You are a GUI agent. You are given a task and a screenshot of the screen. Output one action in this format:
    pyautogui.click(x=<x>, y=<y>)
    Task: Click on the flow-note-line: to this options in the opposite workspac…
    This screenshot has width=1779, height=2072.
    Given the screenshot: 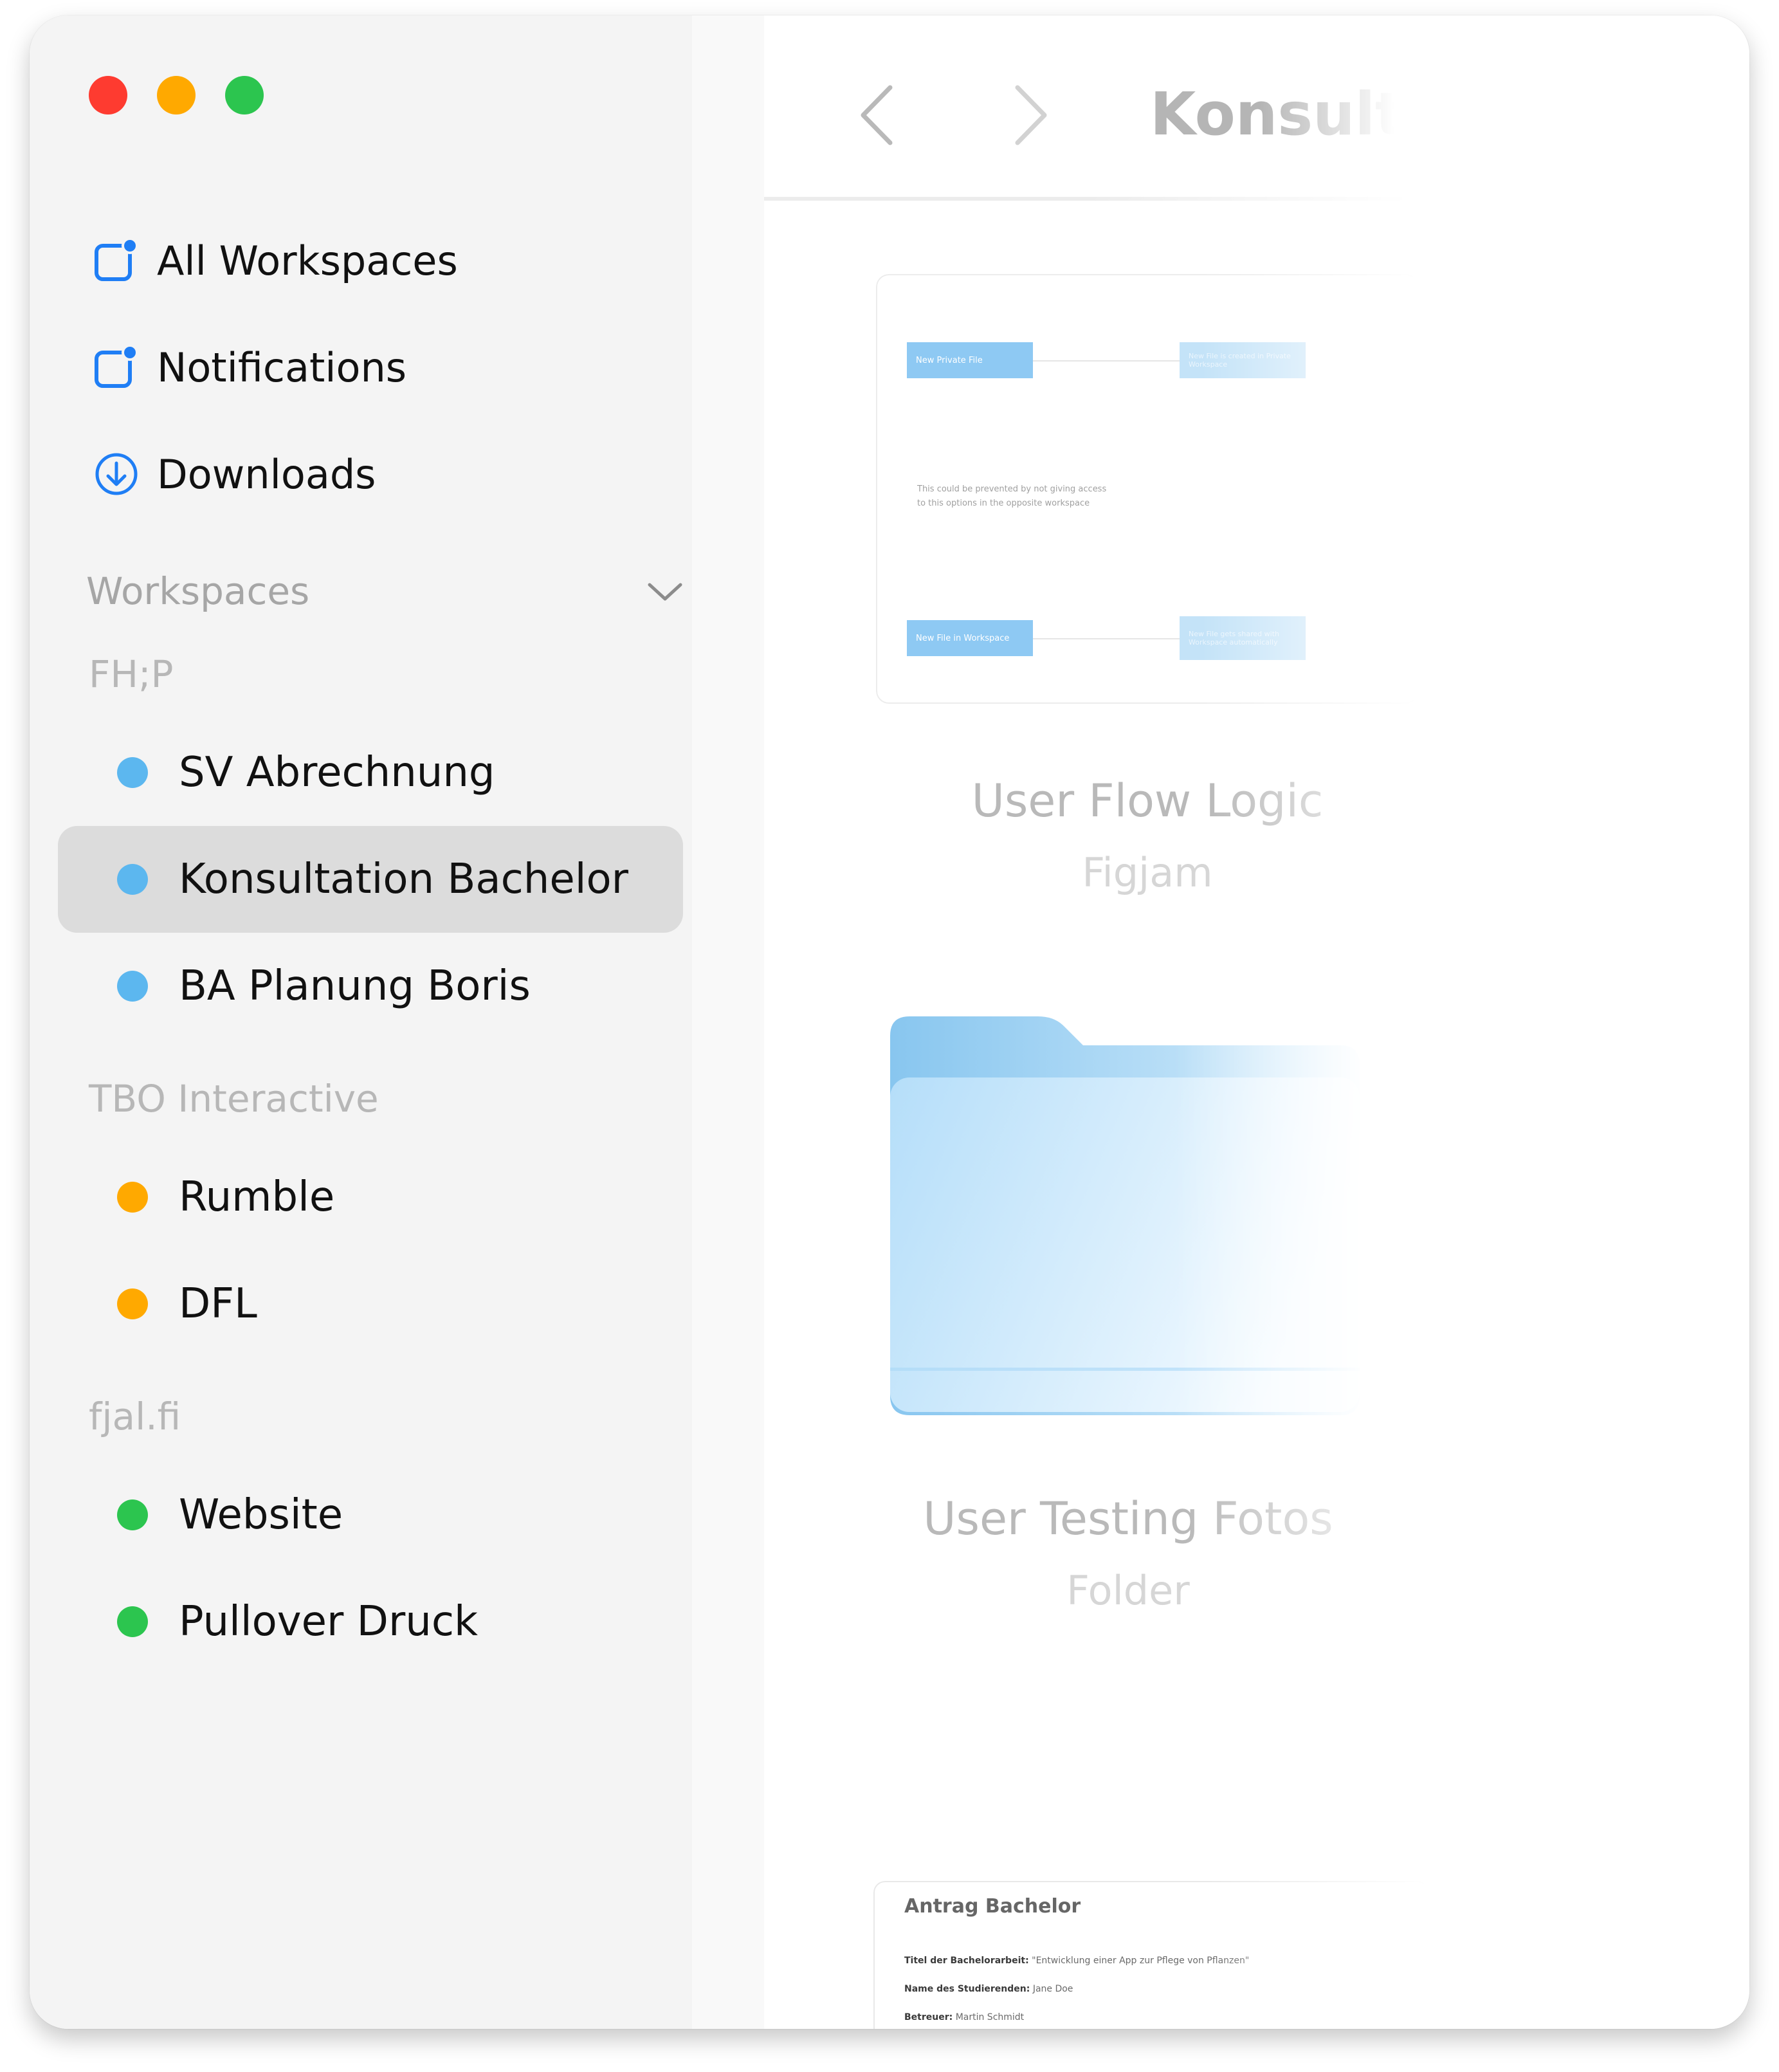 What is the action you would take?
    pyautogui.click(x=1003, y=504)
    